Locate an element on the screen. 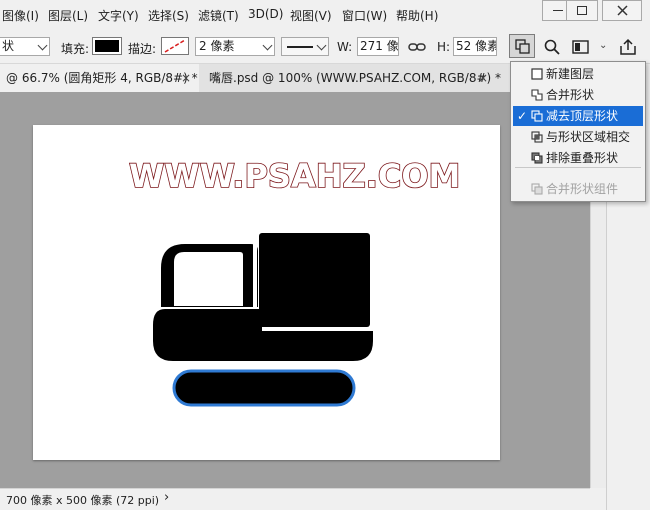 The height and width of the screenshot is (510, 650). path-operations-icon is located at coordinates (522, 46).